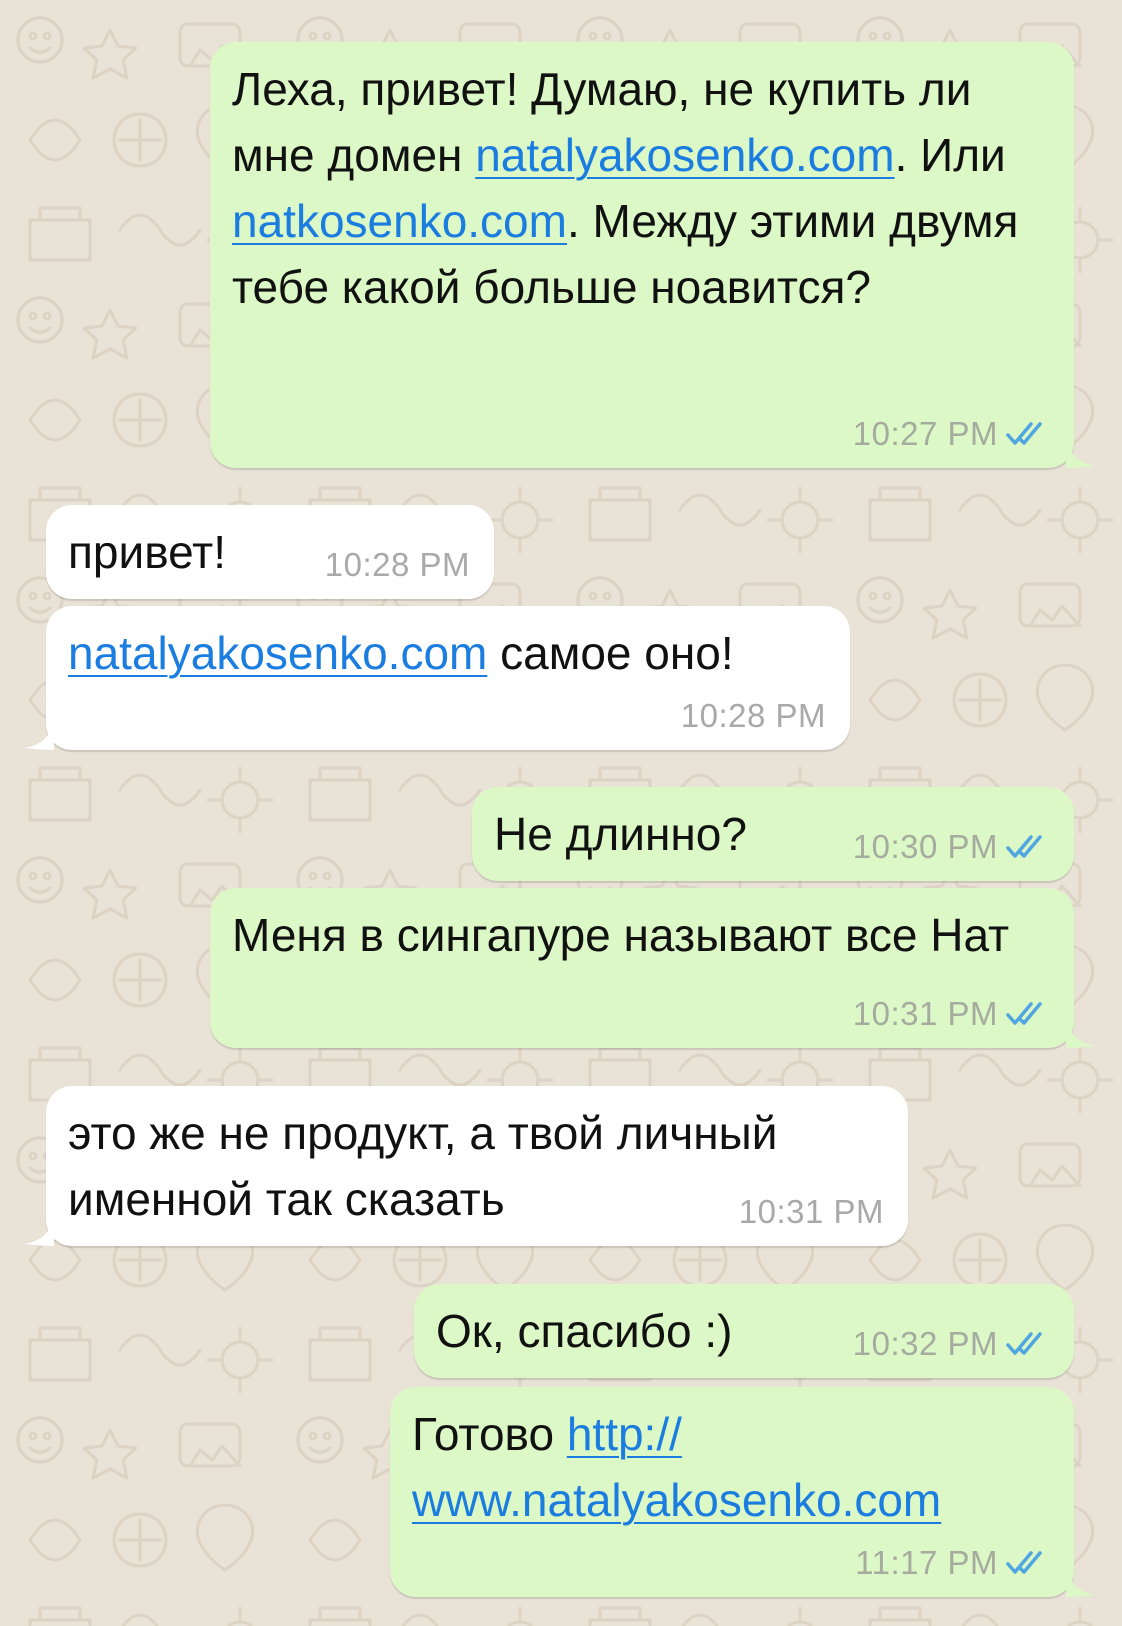 The image size is (1122, 1626). What do you see at coordinates (926, 1562) in the screenshot?
I see `message-time: 11:17 PM` at bounding box center [926, 1562].